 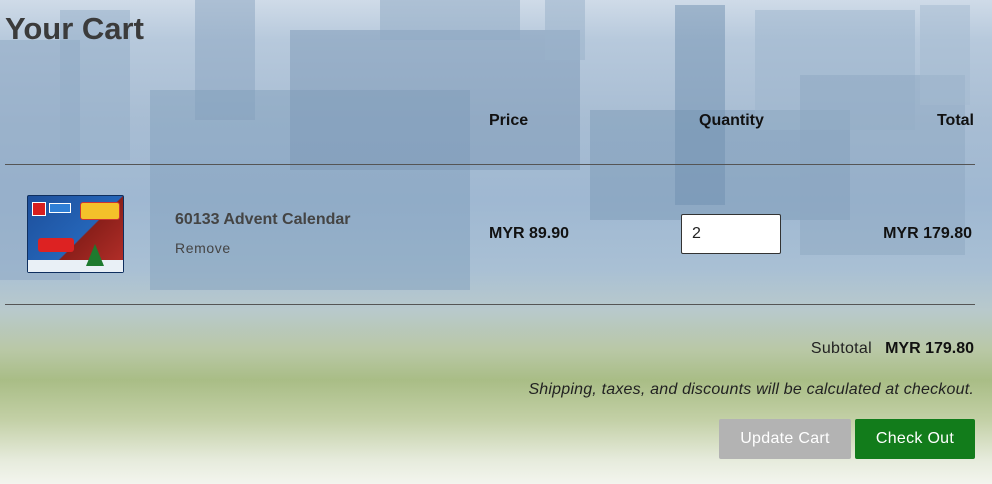 What do you see at coordinates (529, 233) in the screenshot?
I see `unit-price: MYR 89.90` at bounding box center [529, 233].